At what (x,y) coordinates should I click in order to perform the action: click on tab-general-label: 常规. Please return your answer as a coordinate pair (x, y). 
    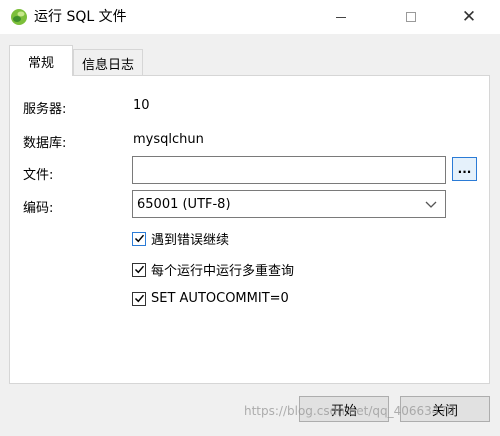
    Looking at the image, I should click on (40, 63).